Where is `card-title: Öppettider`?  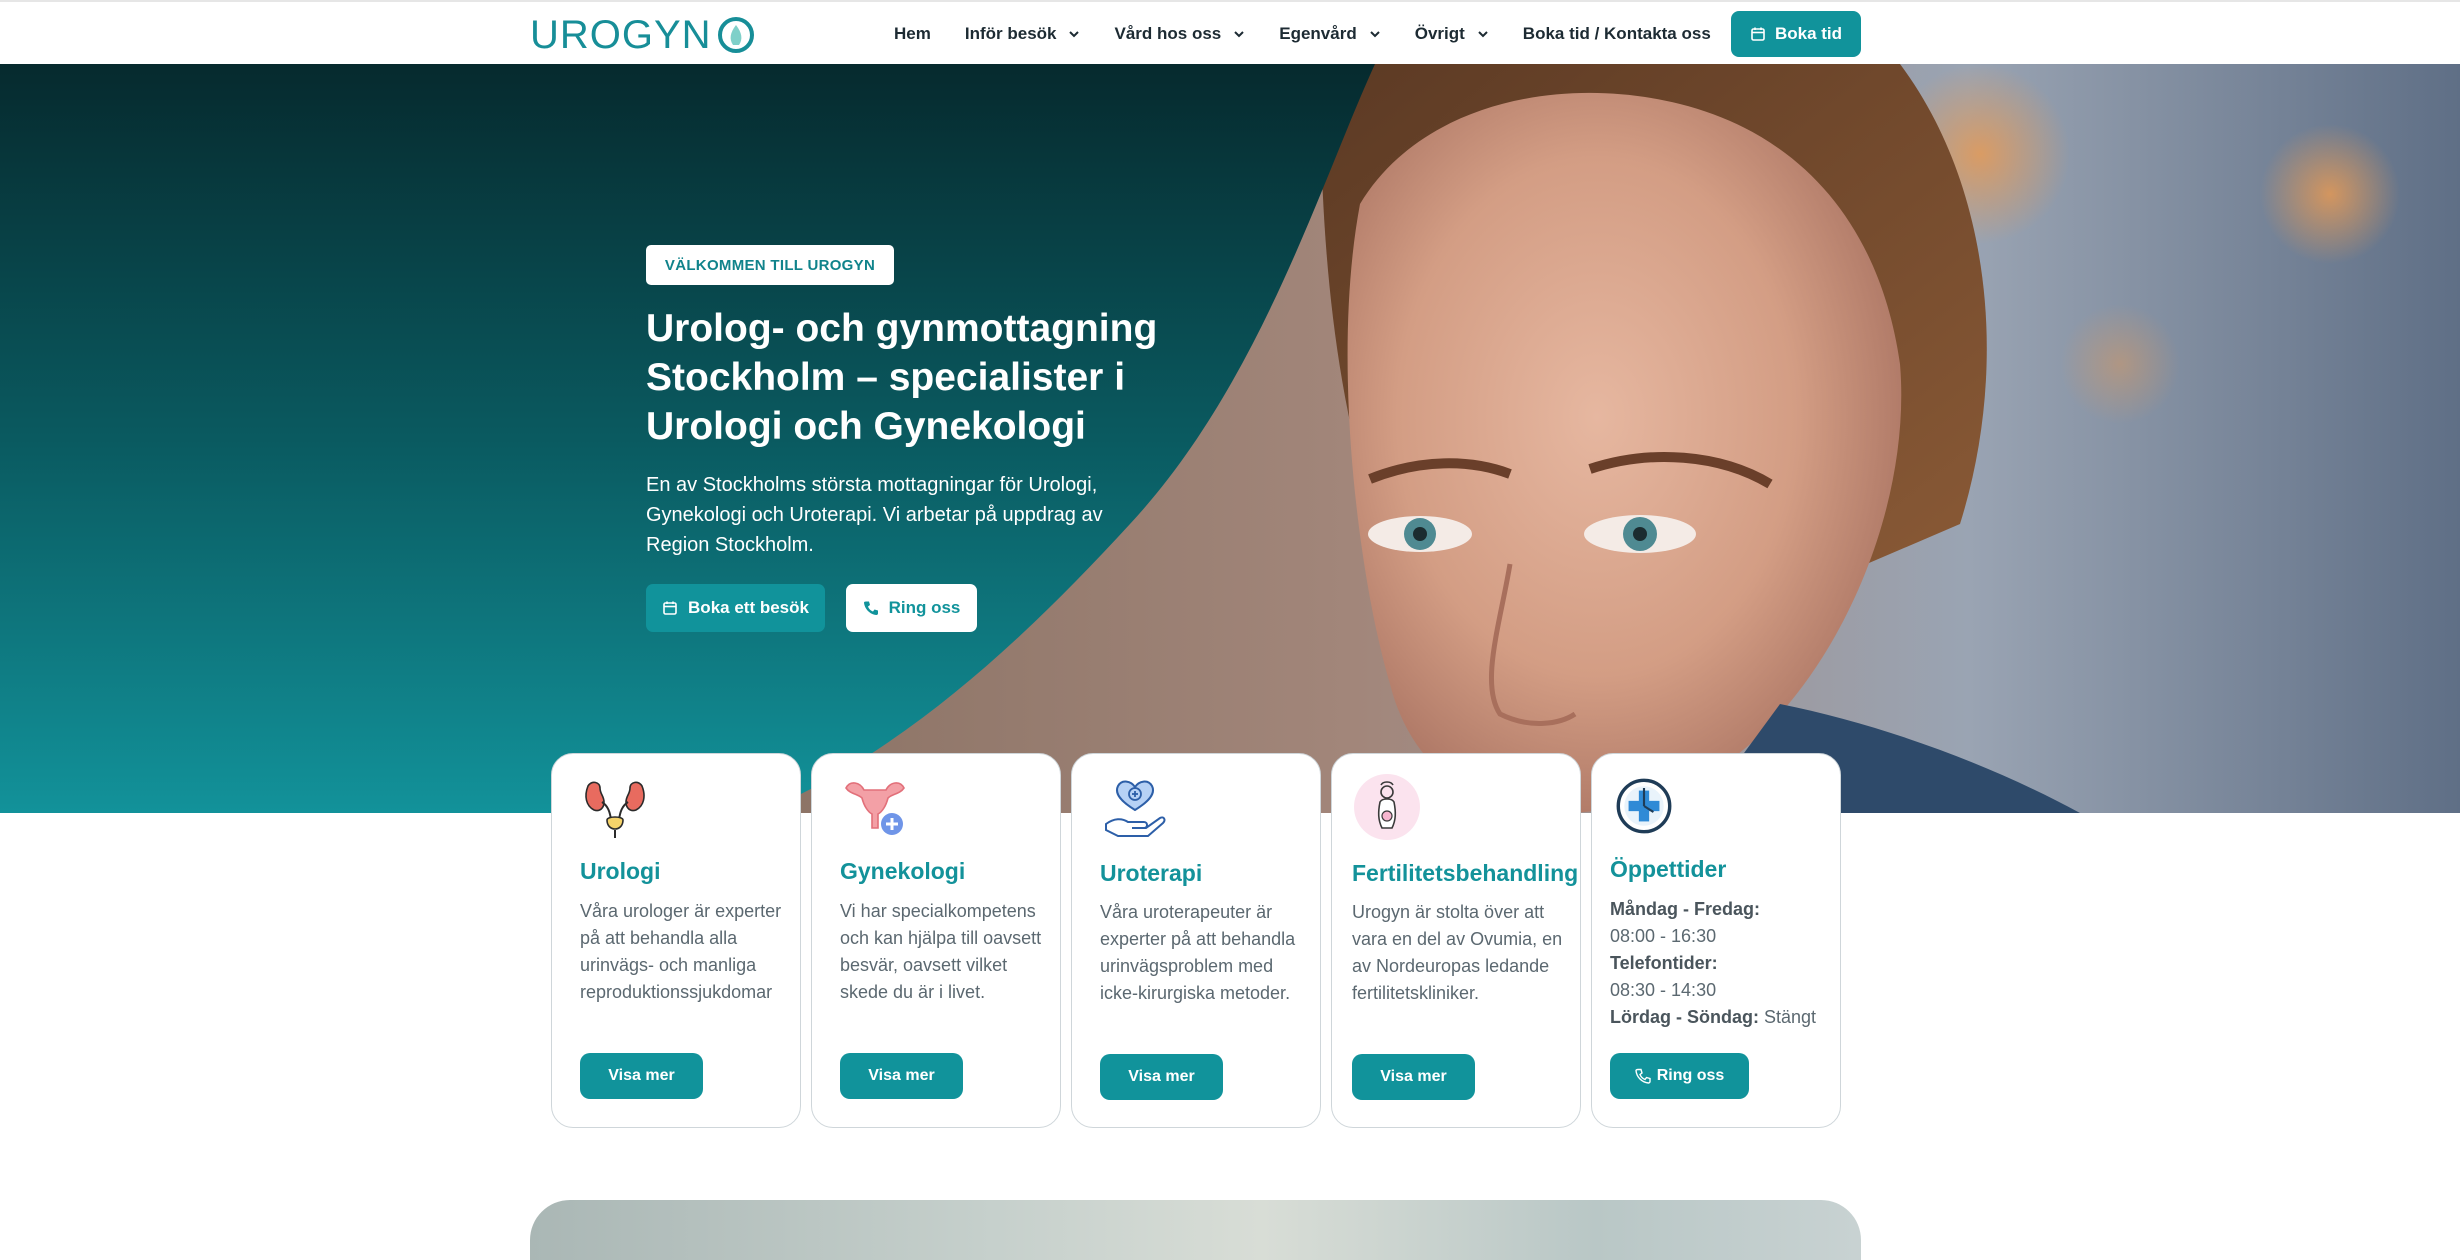
card-title: Öppettider is located at coordinates (1668, 869).